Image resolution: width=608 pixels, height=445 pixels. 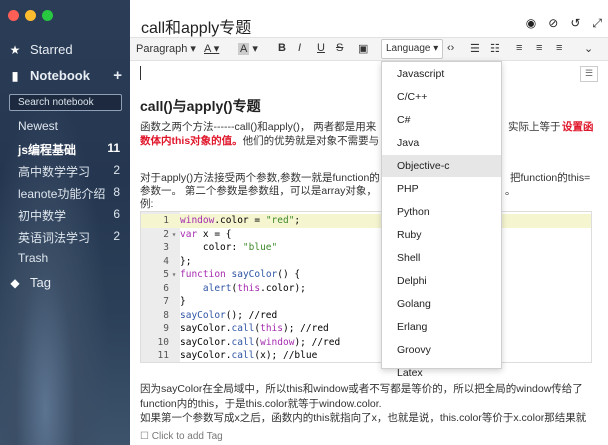 What do you see at coordinates (62, 194) in the screenshot?
I see `sidebar-item-label: leanote功能介绍` at bounding box center [62, 194].